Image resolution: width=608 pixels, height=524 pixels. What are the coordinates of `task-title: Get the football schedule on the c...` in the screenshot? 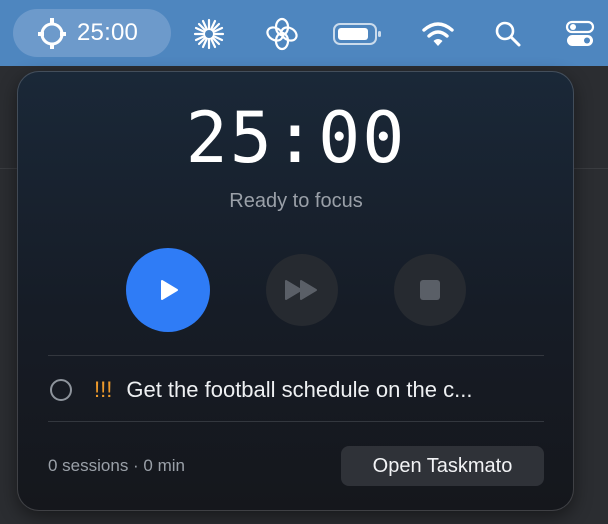 It's located at (299, 389).